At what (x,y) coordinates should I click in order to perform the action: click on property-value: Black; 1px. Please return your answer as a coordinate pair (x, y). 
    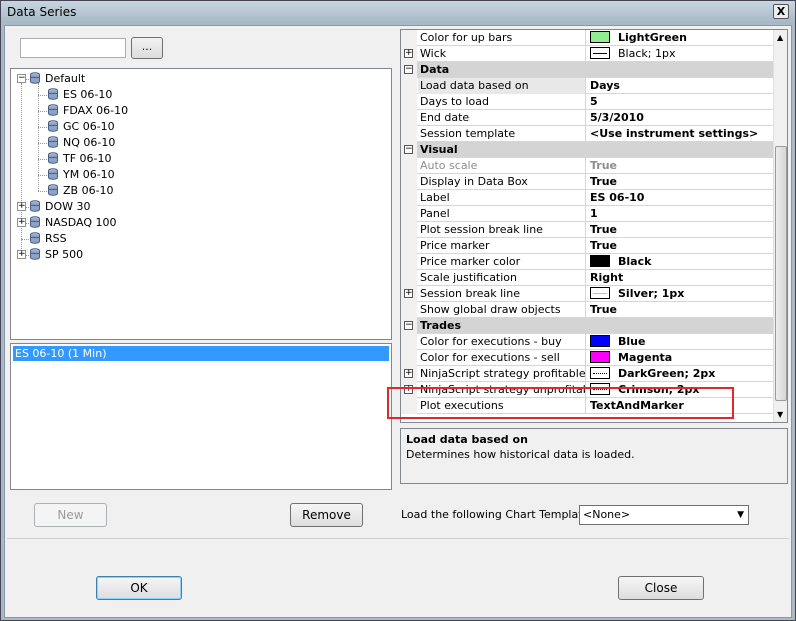
    Looking at the image, I should click on (680, 54).